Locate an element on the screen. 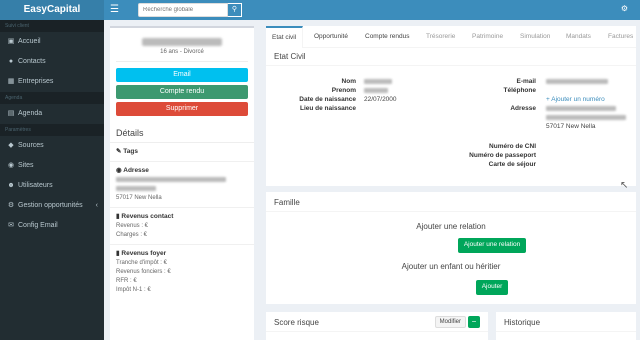 The image size is (640, 340). tab-simulation: Simulation is located at coordinates (535, 37).